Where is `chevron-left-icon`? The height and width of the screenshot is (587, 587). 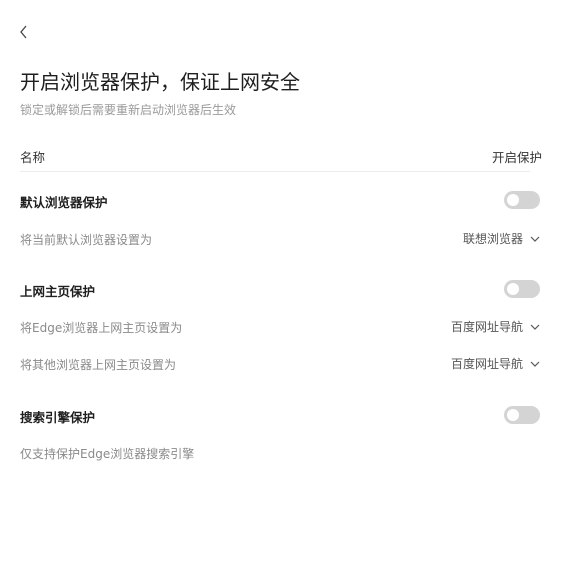 chevron-left-icon is located at coordinates (23, 32).